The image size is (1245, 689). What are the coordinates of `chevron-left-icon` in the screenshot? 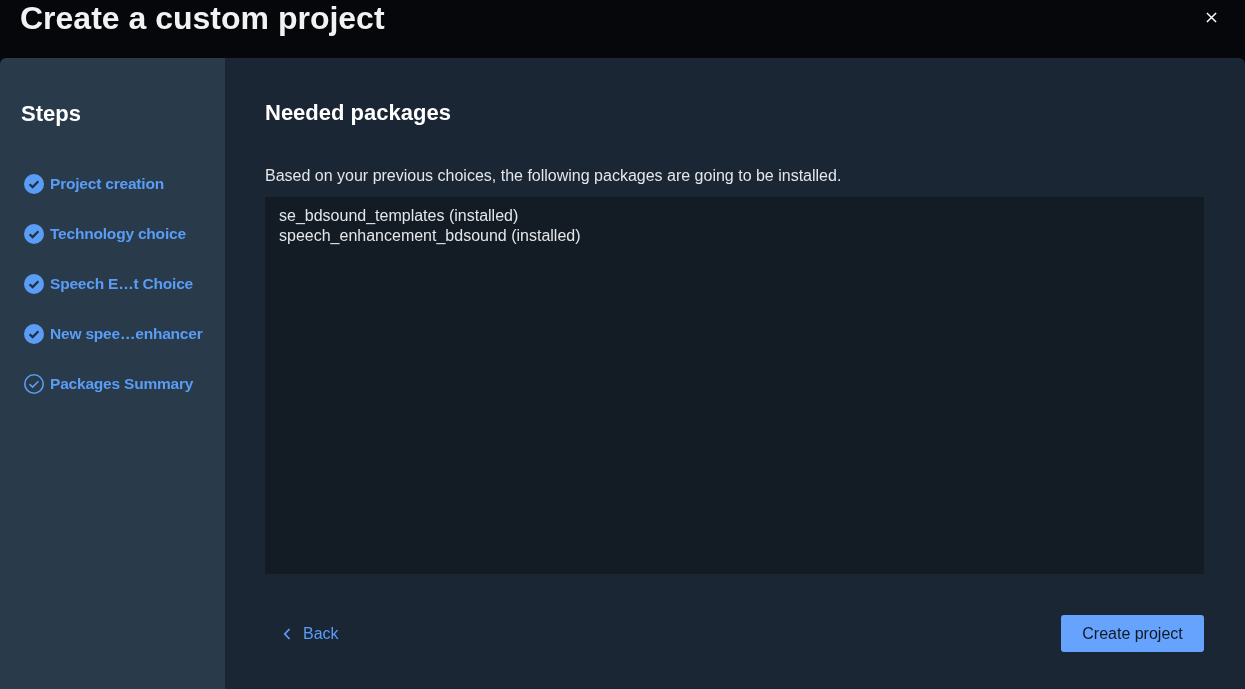 It's located at (287, 633).